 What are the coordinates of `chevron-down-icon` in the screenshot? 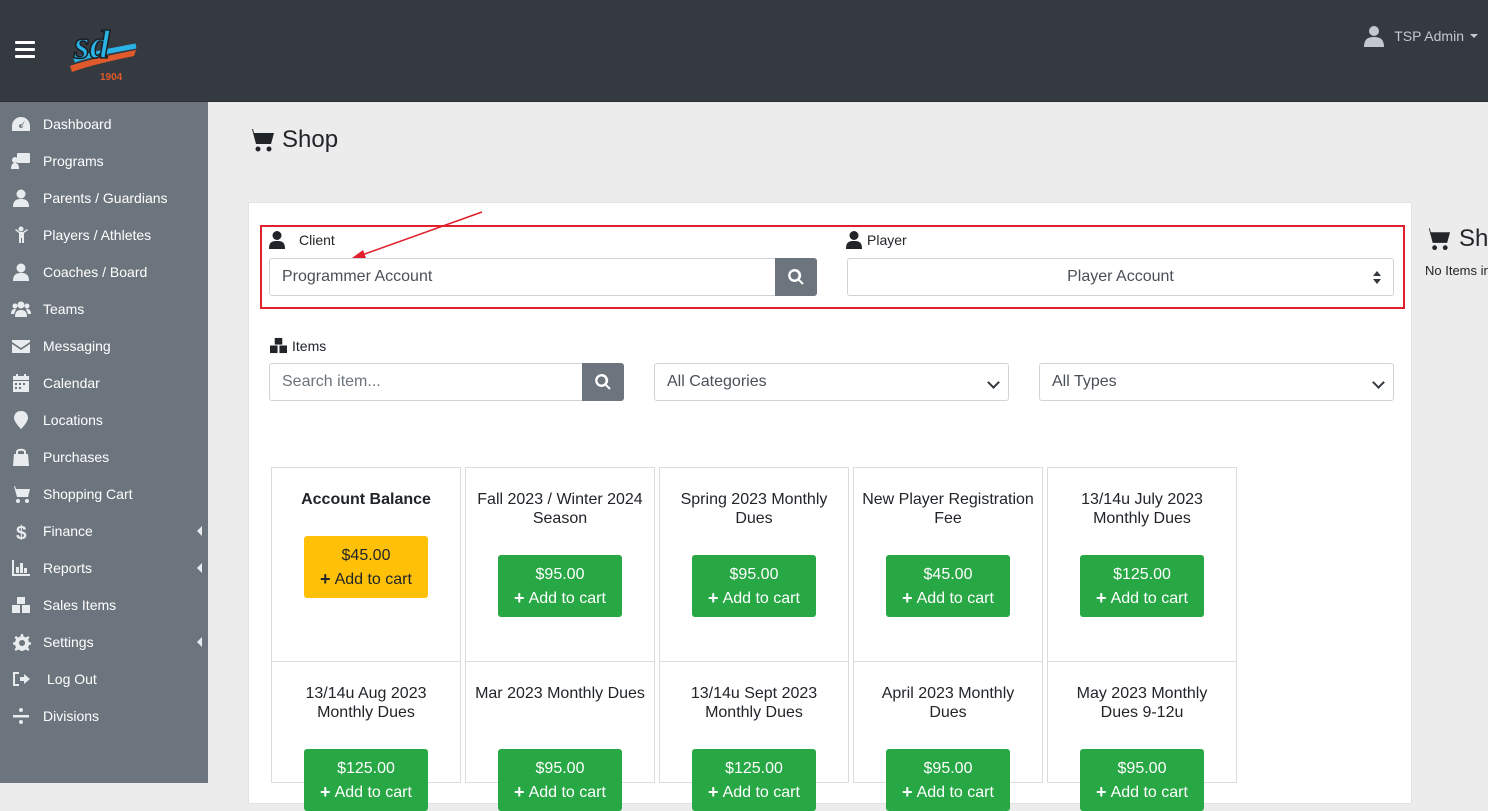 It's located at (993, 382).